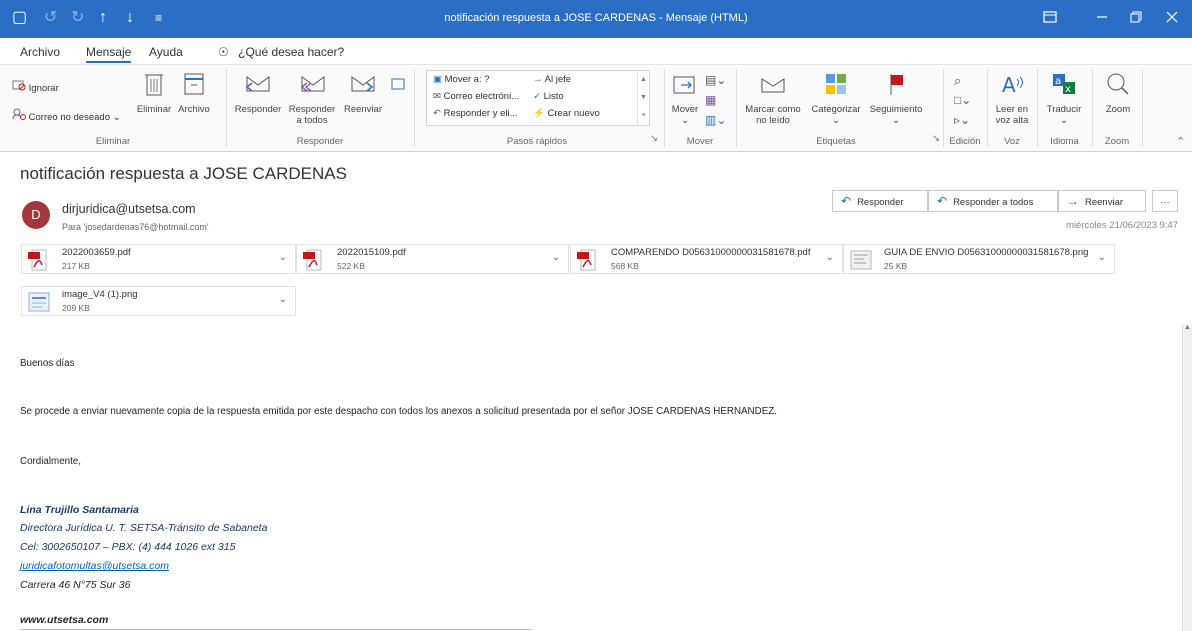  What do you see at coordinates (64, 620) in the screenshot?
I see `signature-website: www.utsetsa.com` at bounding box center [64, 620].